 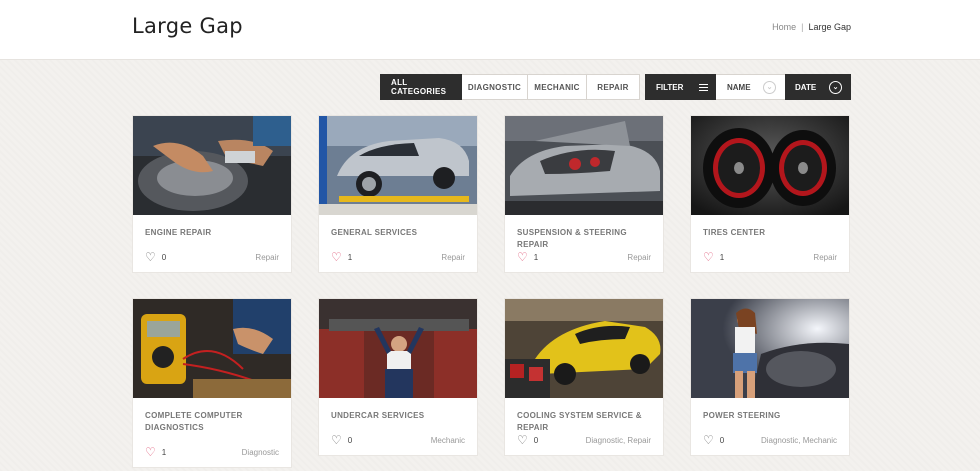 I want to click on card-categories: Diagnostic, Mechanic, so click(x=799, y=440).